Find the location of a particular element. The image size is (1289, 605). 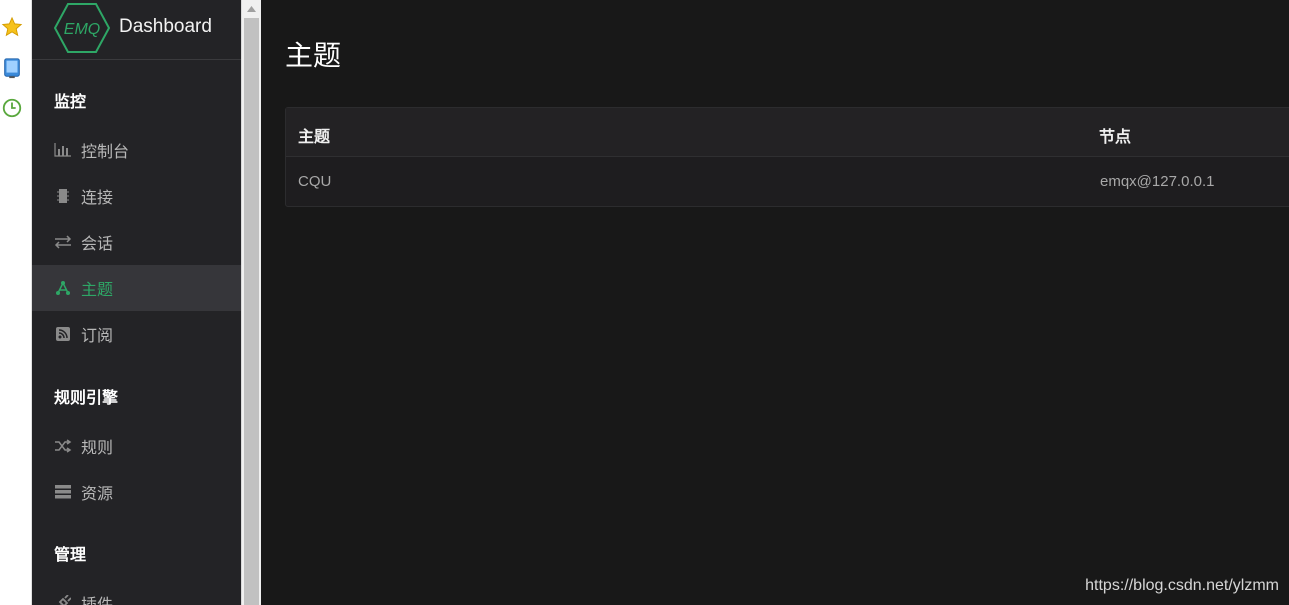

emq-logo: EMQ is located at coordinates (82, 28).